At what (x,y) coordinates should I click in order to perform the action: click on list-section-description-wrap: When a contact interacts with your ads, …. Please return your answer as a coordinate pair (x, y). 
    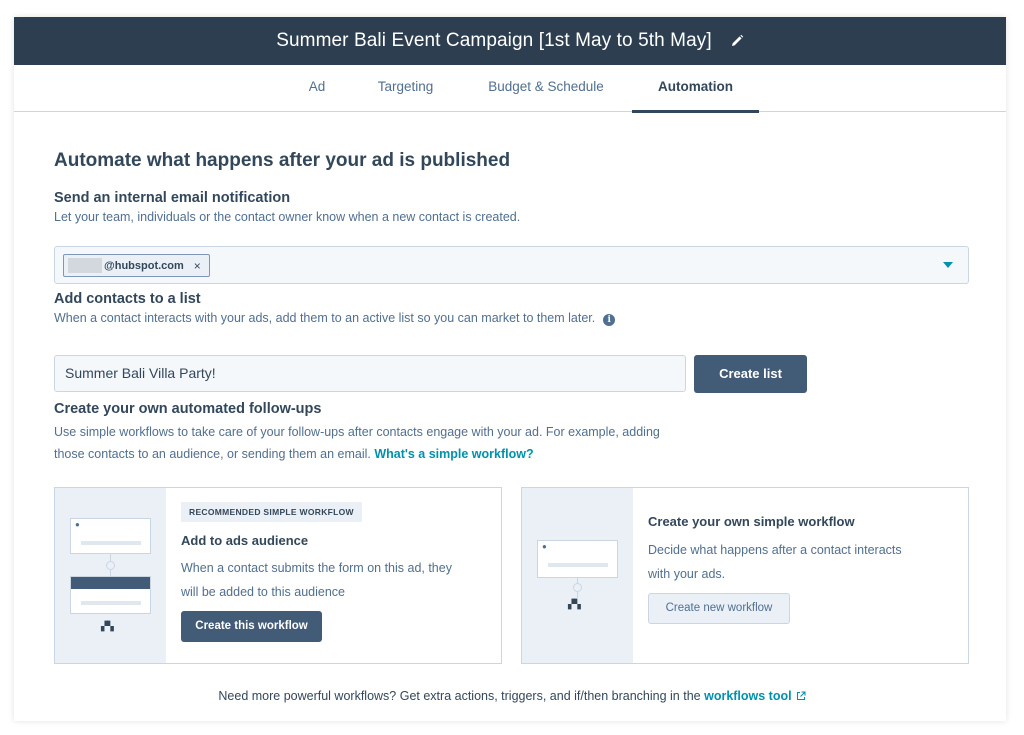
    Looking at the image, I should click on (335, 318).